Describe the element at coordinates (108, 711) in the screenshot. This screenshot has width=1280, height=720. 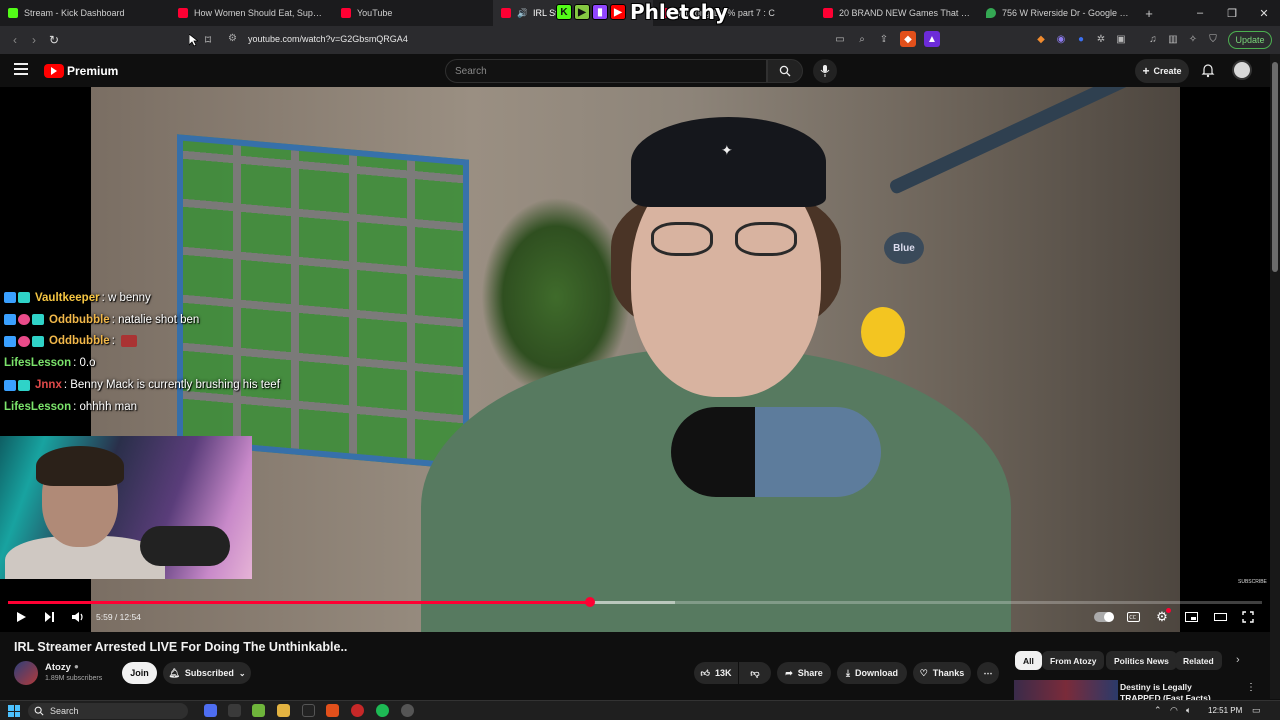
I see `taskbar-search: Search` at that location.